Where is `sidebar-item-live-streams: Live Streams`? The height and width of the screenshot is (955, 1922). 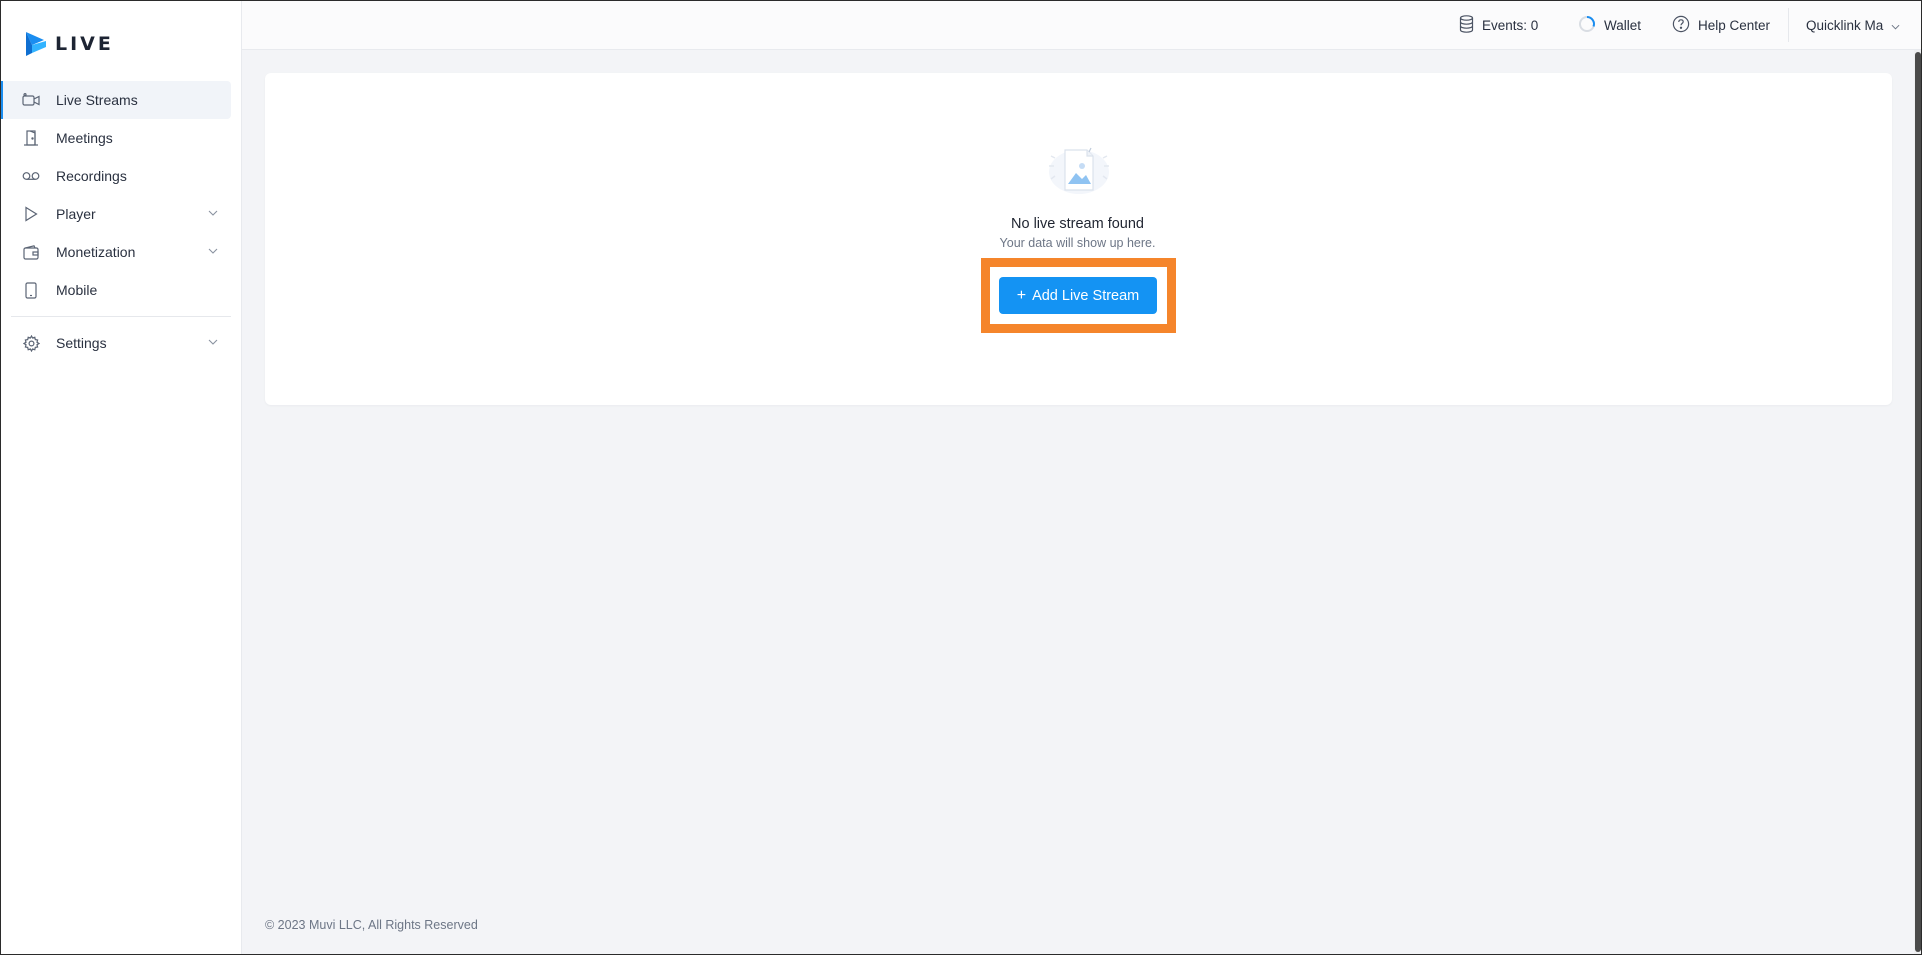
sidebar-item-live-streams: Live Streams is located at coordinates (115, 100).